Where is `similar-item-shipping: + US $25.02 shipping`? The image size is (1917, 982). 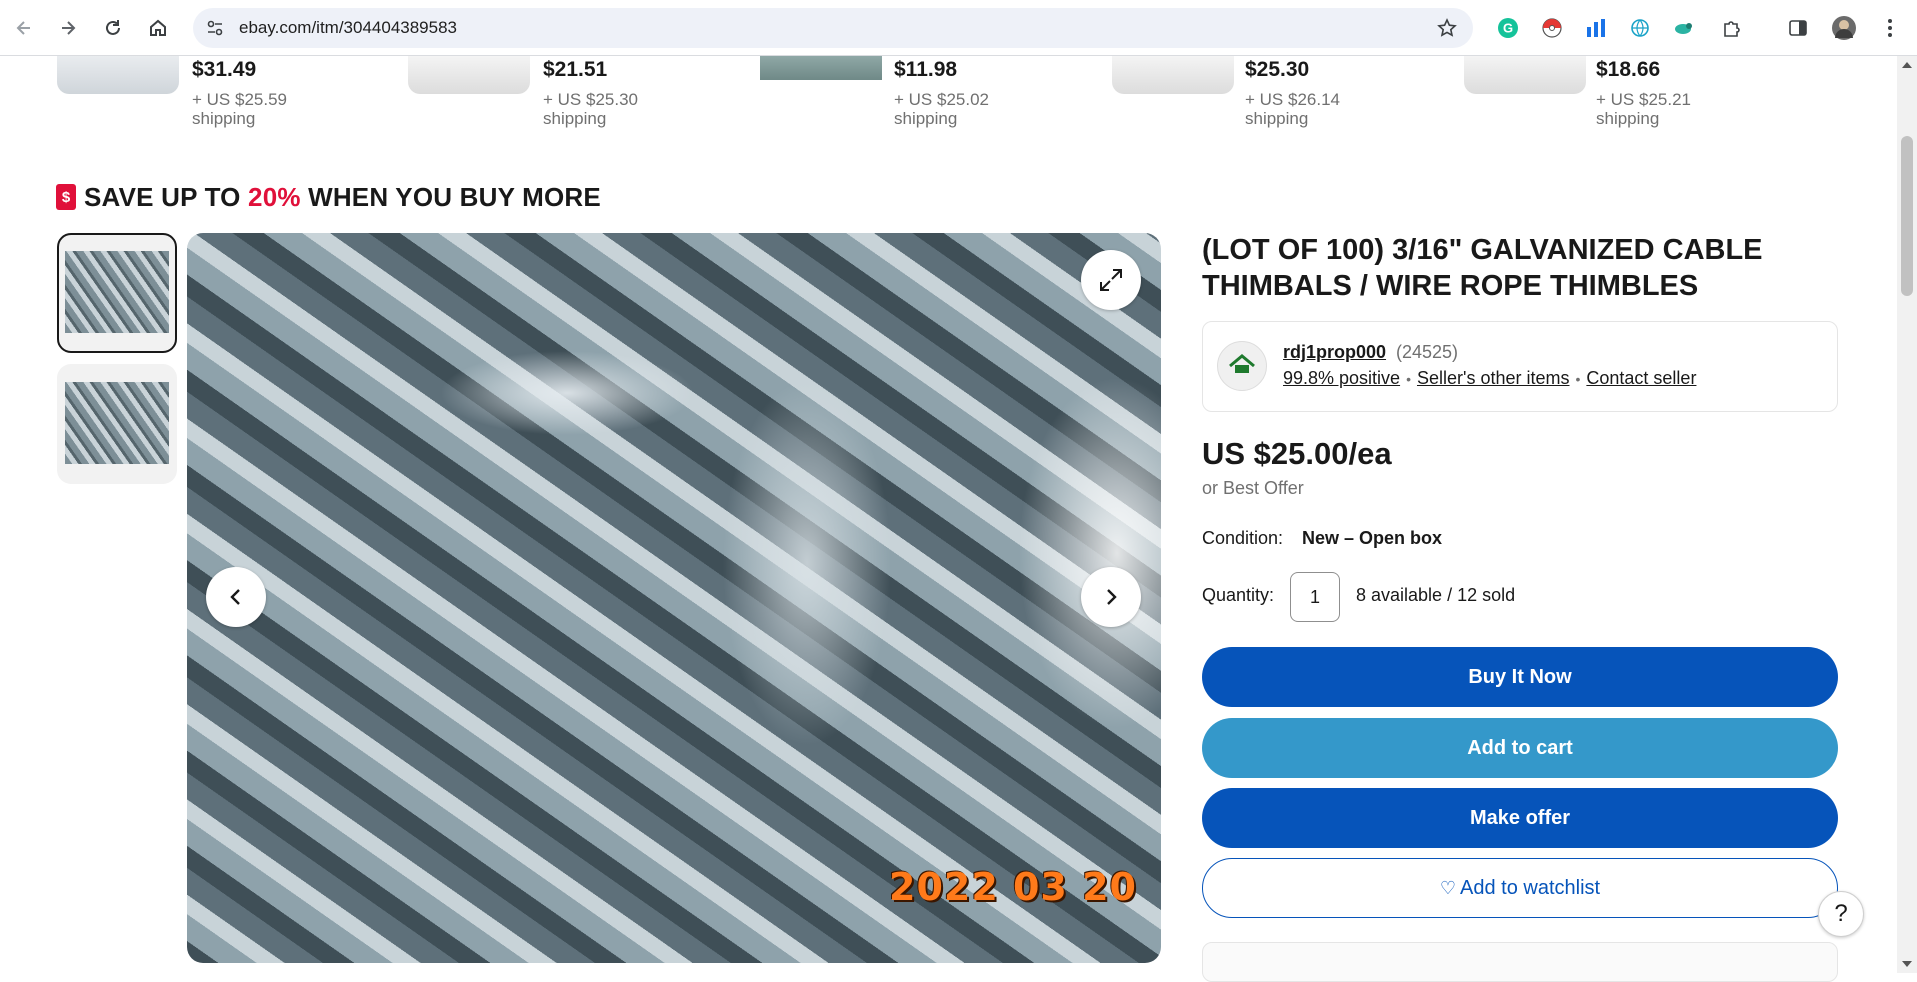 similar-item-shipping: + US $25.02 shipping is located at coordinates (941, 109).